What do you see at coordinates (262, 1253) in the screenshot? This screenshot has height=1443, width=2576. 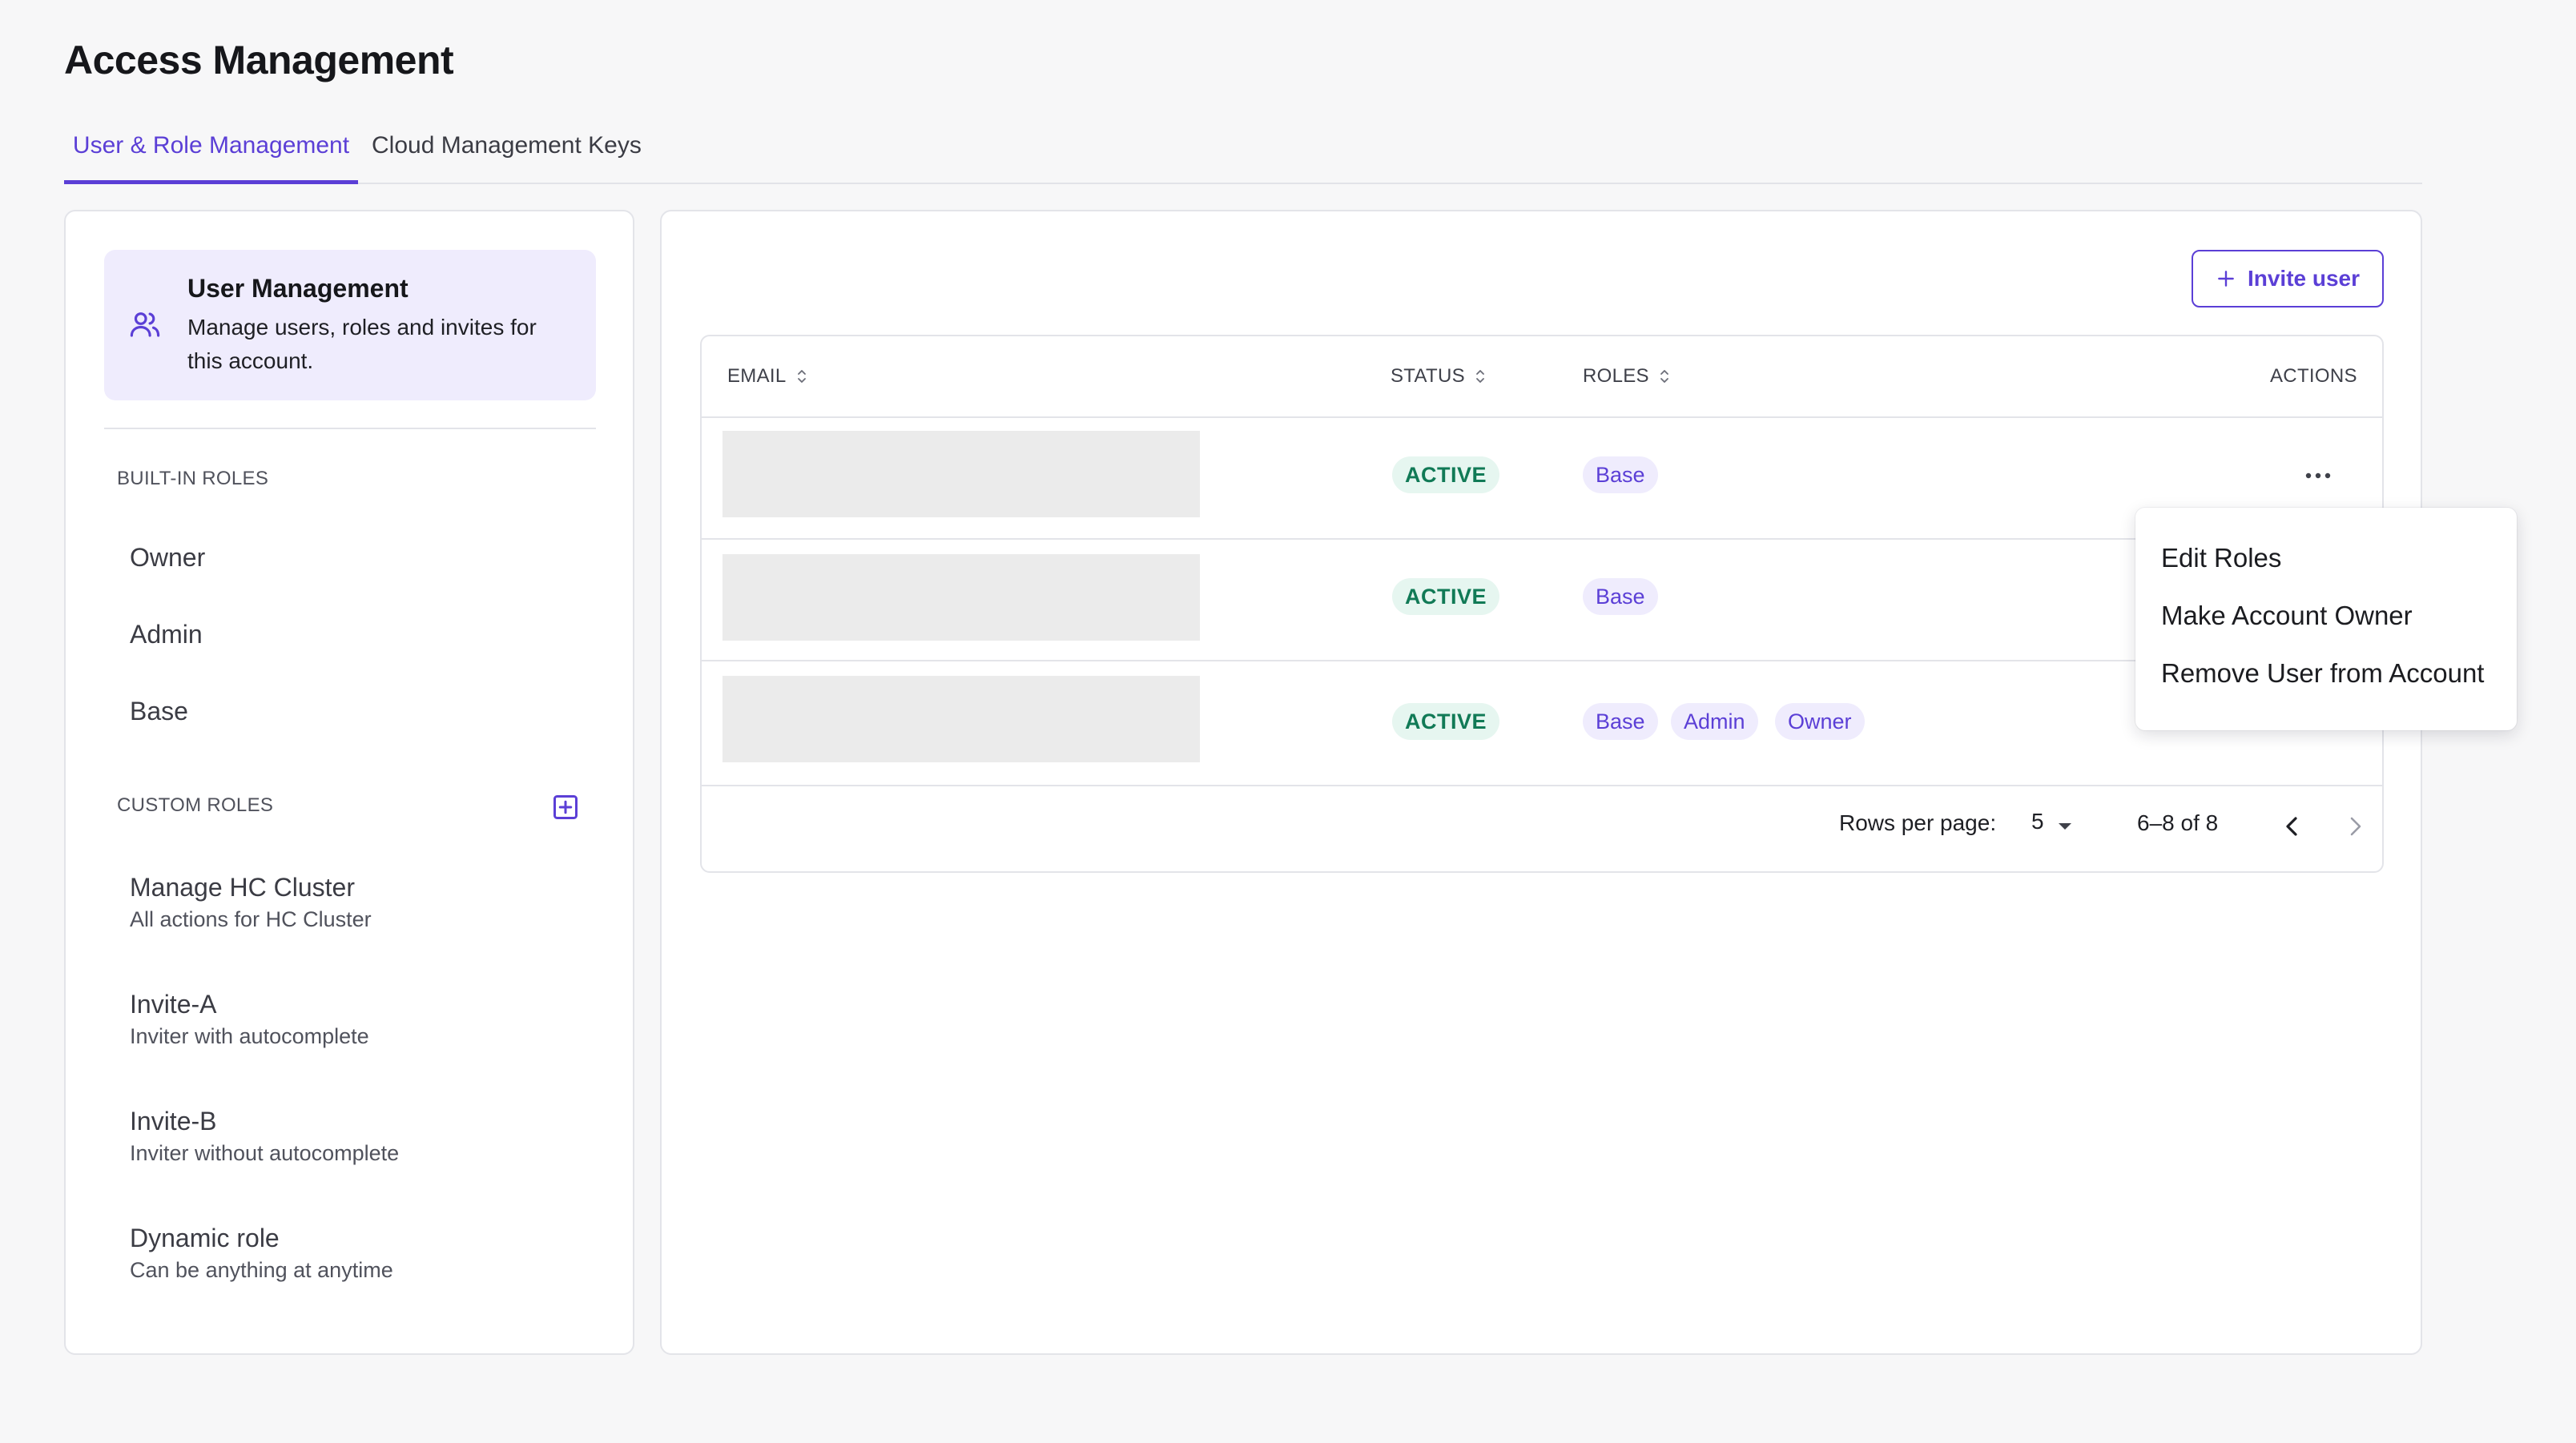 I see `sidebar-item-dynamic-role: Dynamic role Can be anything at anytime` at bounding box center [262, 1253].